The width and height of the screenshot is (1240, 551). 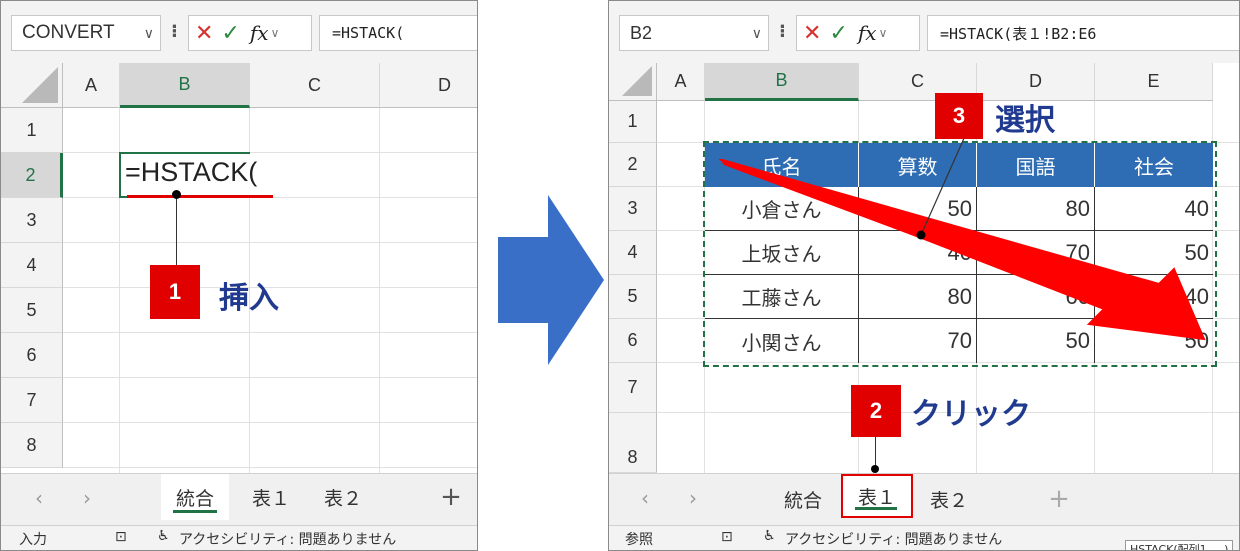 What do you see at coordinates (641, 32) in the screenshot?
I see `name-box-value: B2` at bounding box center [641, 32].